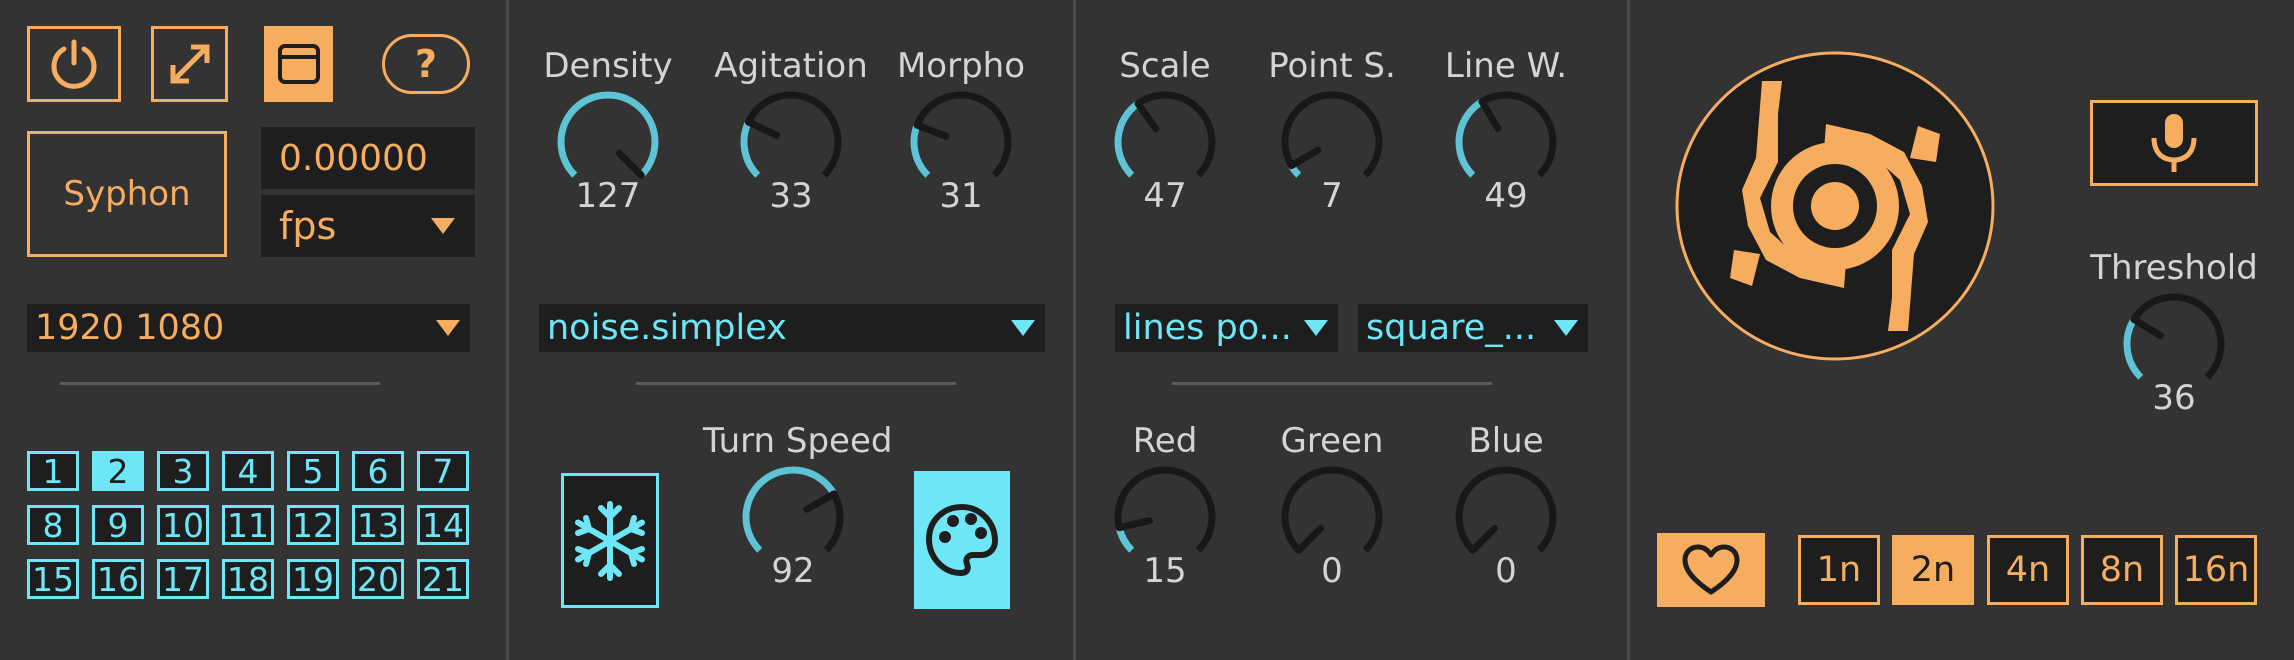 The width and height of the screenshot is (2294, 660). What do you see at coordinates (2174, 398) in the screenshot?
I see `knob-value: 36` at bounding box center [2174, 398].